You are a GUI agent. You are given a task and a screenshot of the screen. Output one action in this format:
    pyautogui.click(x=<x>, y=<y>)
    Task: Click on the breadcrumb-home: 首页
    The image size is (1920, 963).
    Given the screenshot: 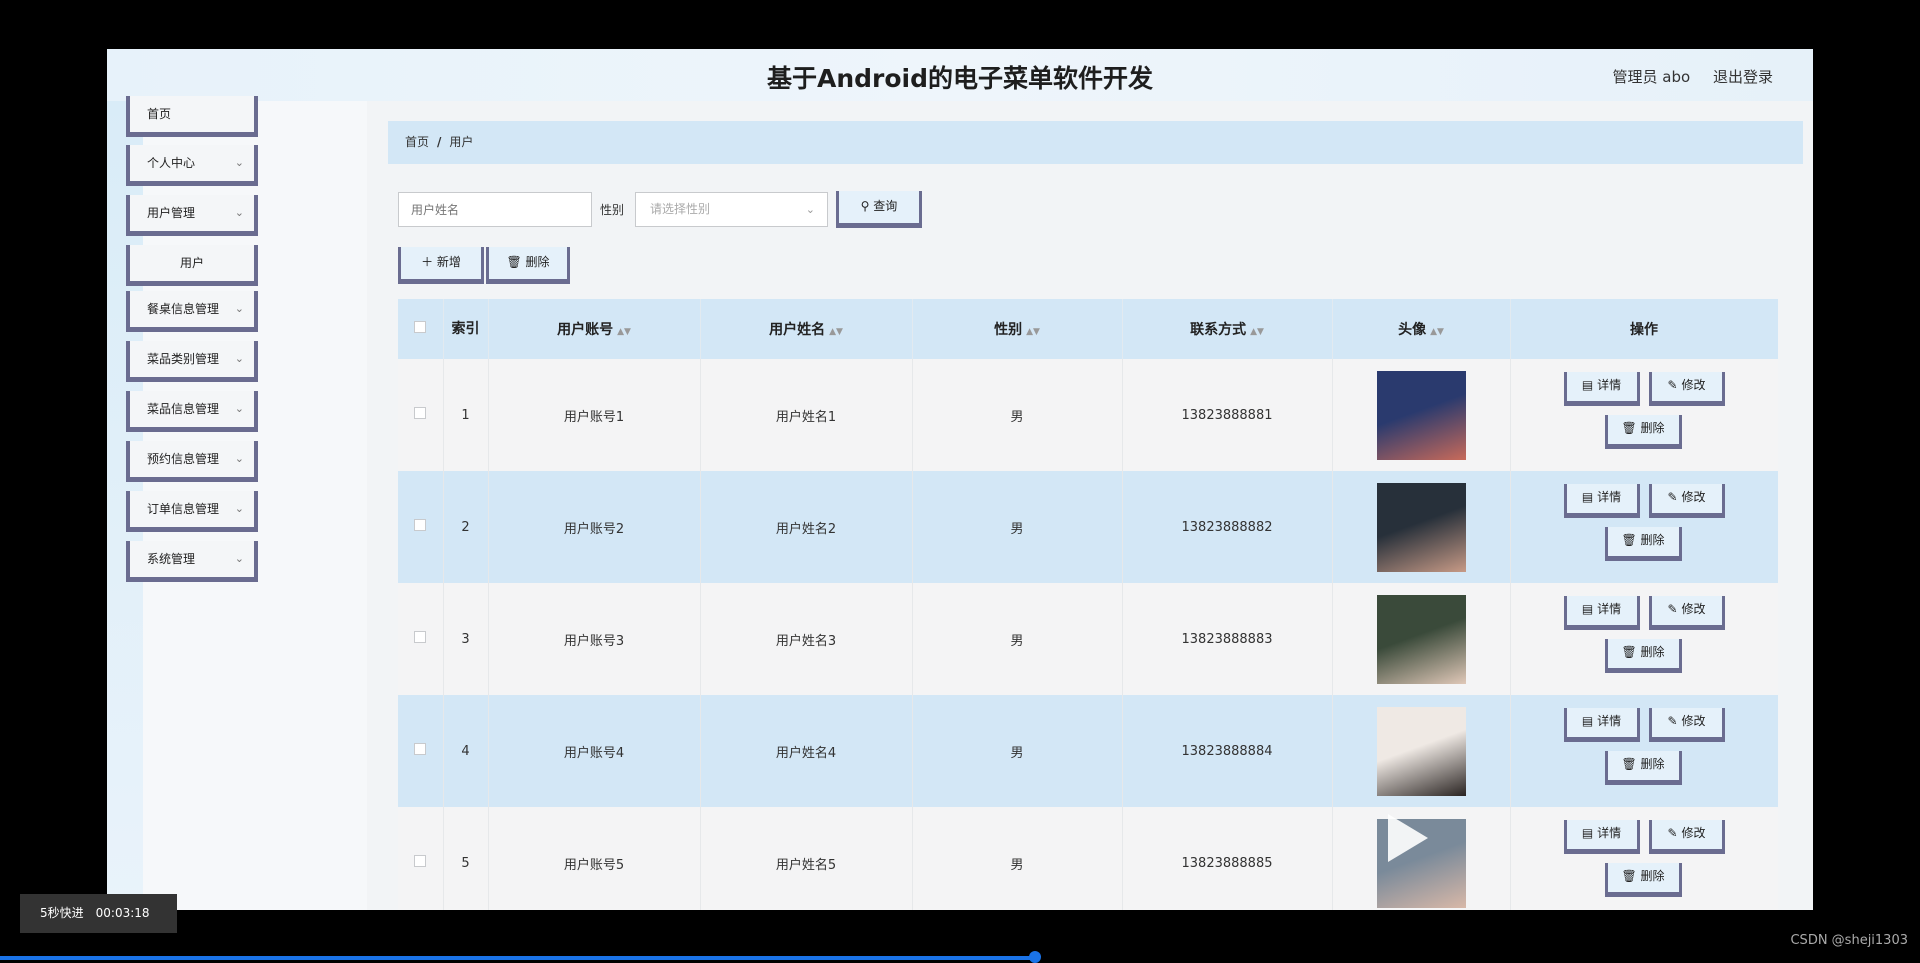 What is the action you would take?
    pyautogui.click(x=417, y=142)
    